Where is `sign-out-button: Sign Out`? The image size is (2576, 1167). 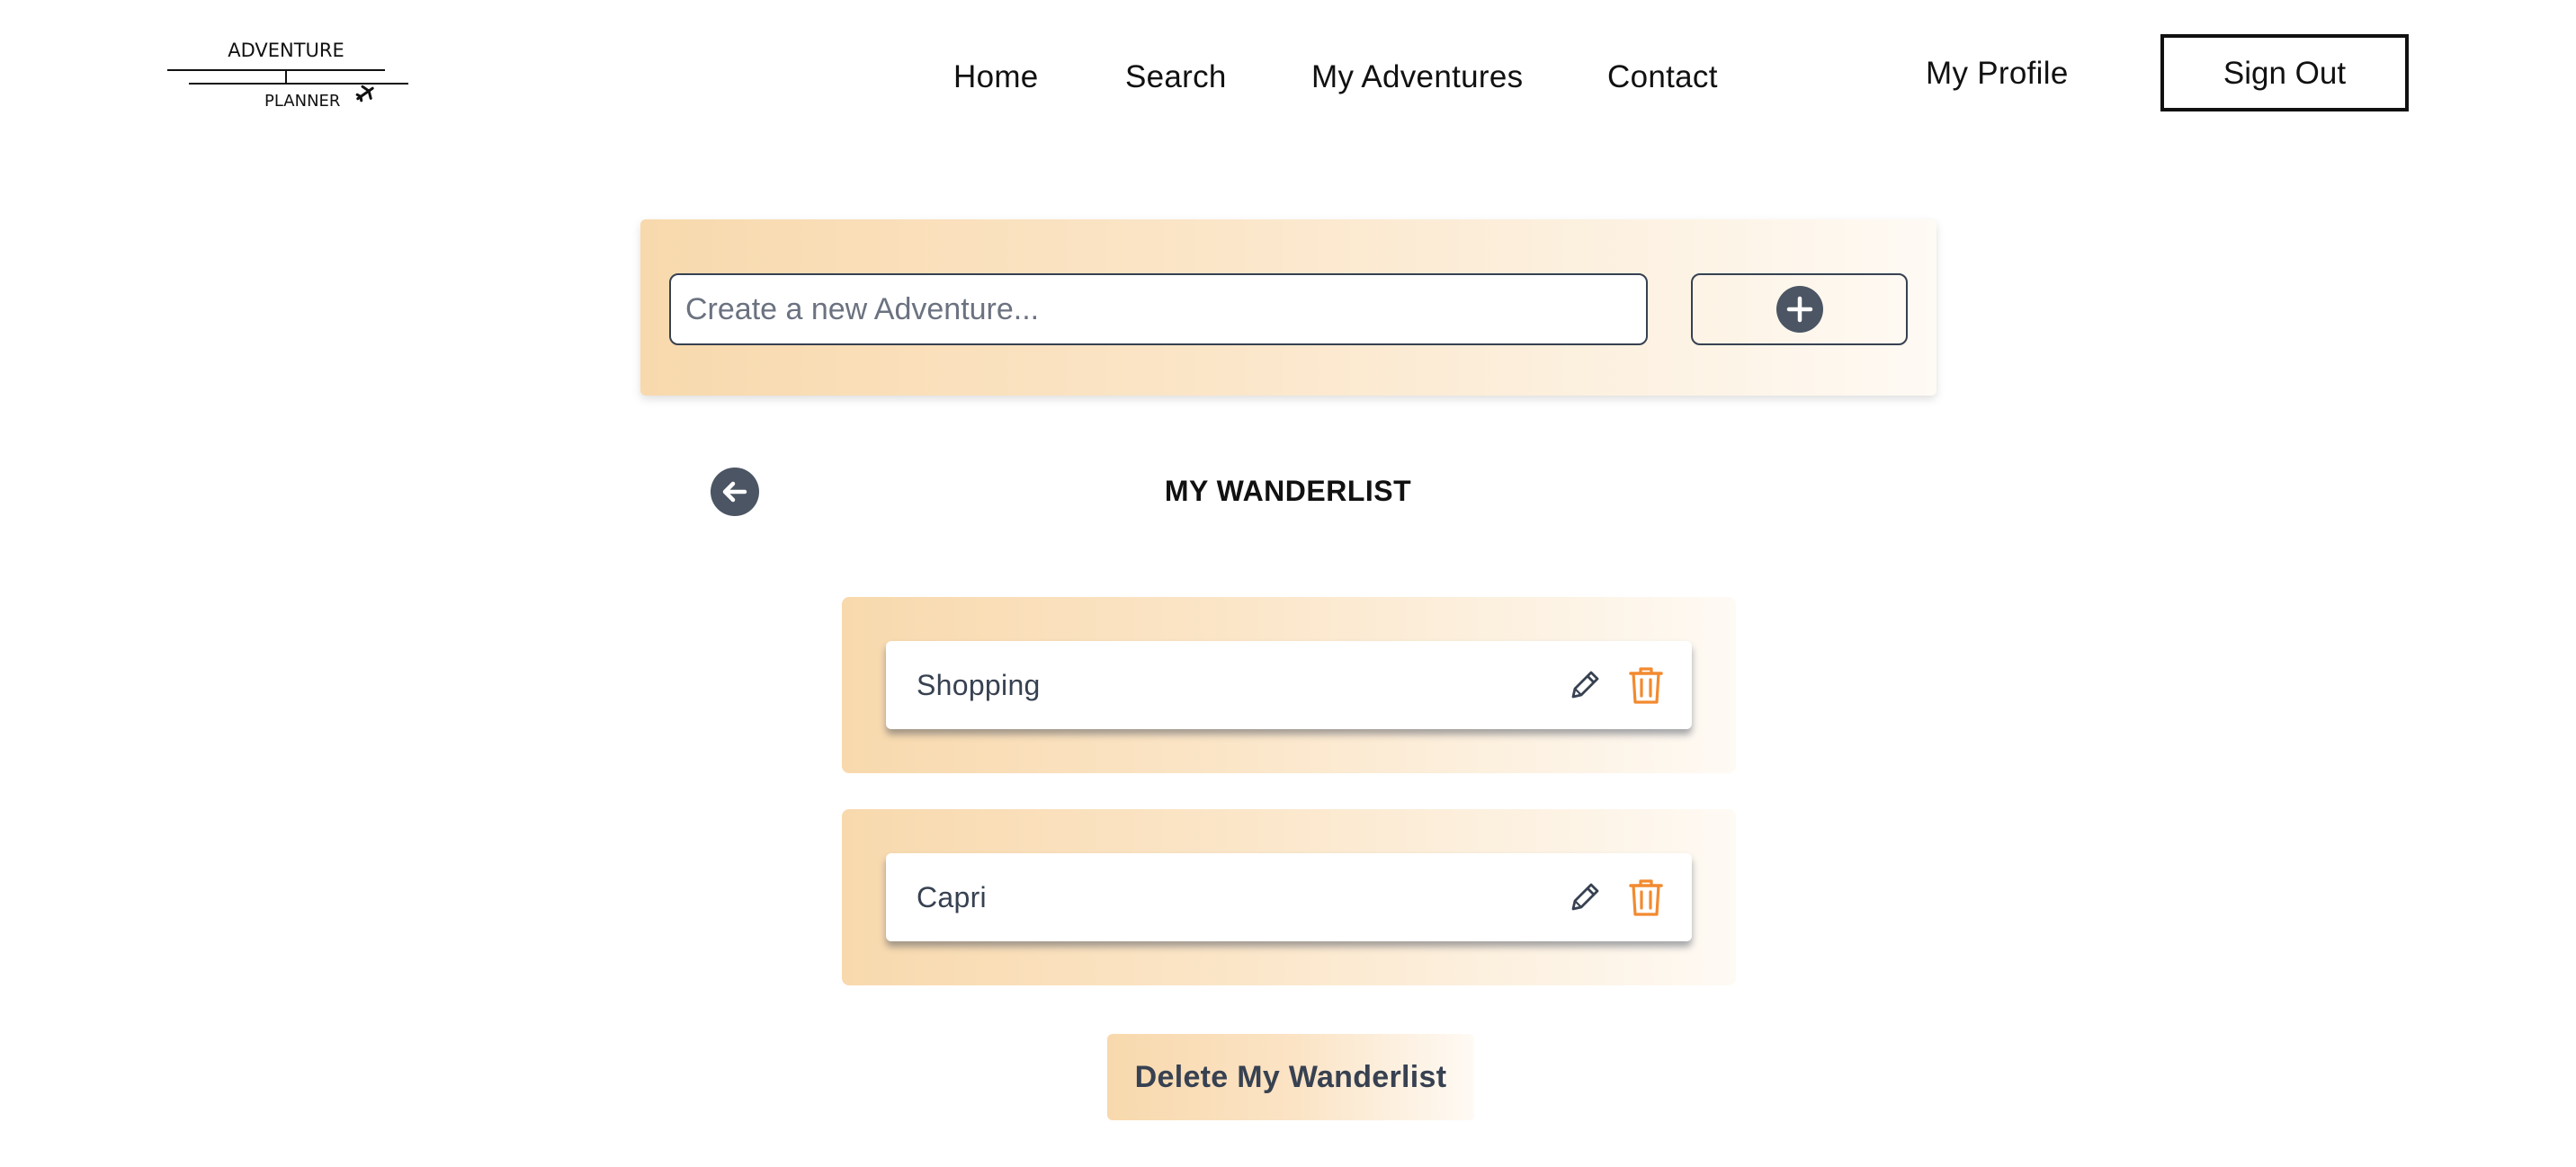 sign-out-button: Sign Out is located at coordinates (2284, 72).